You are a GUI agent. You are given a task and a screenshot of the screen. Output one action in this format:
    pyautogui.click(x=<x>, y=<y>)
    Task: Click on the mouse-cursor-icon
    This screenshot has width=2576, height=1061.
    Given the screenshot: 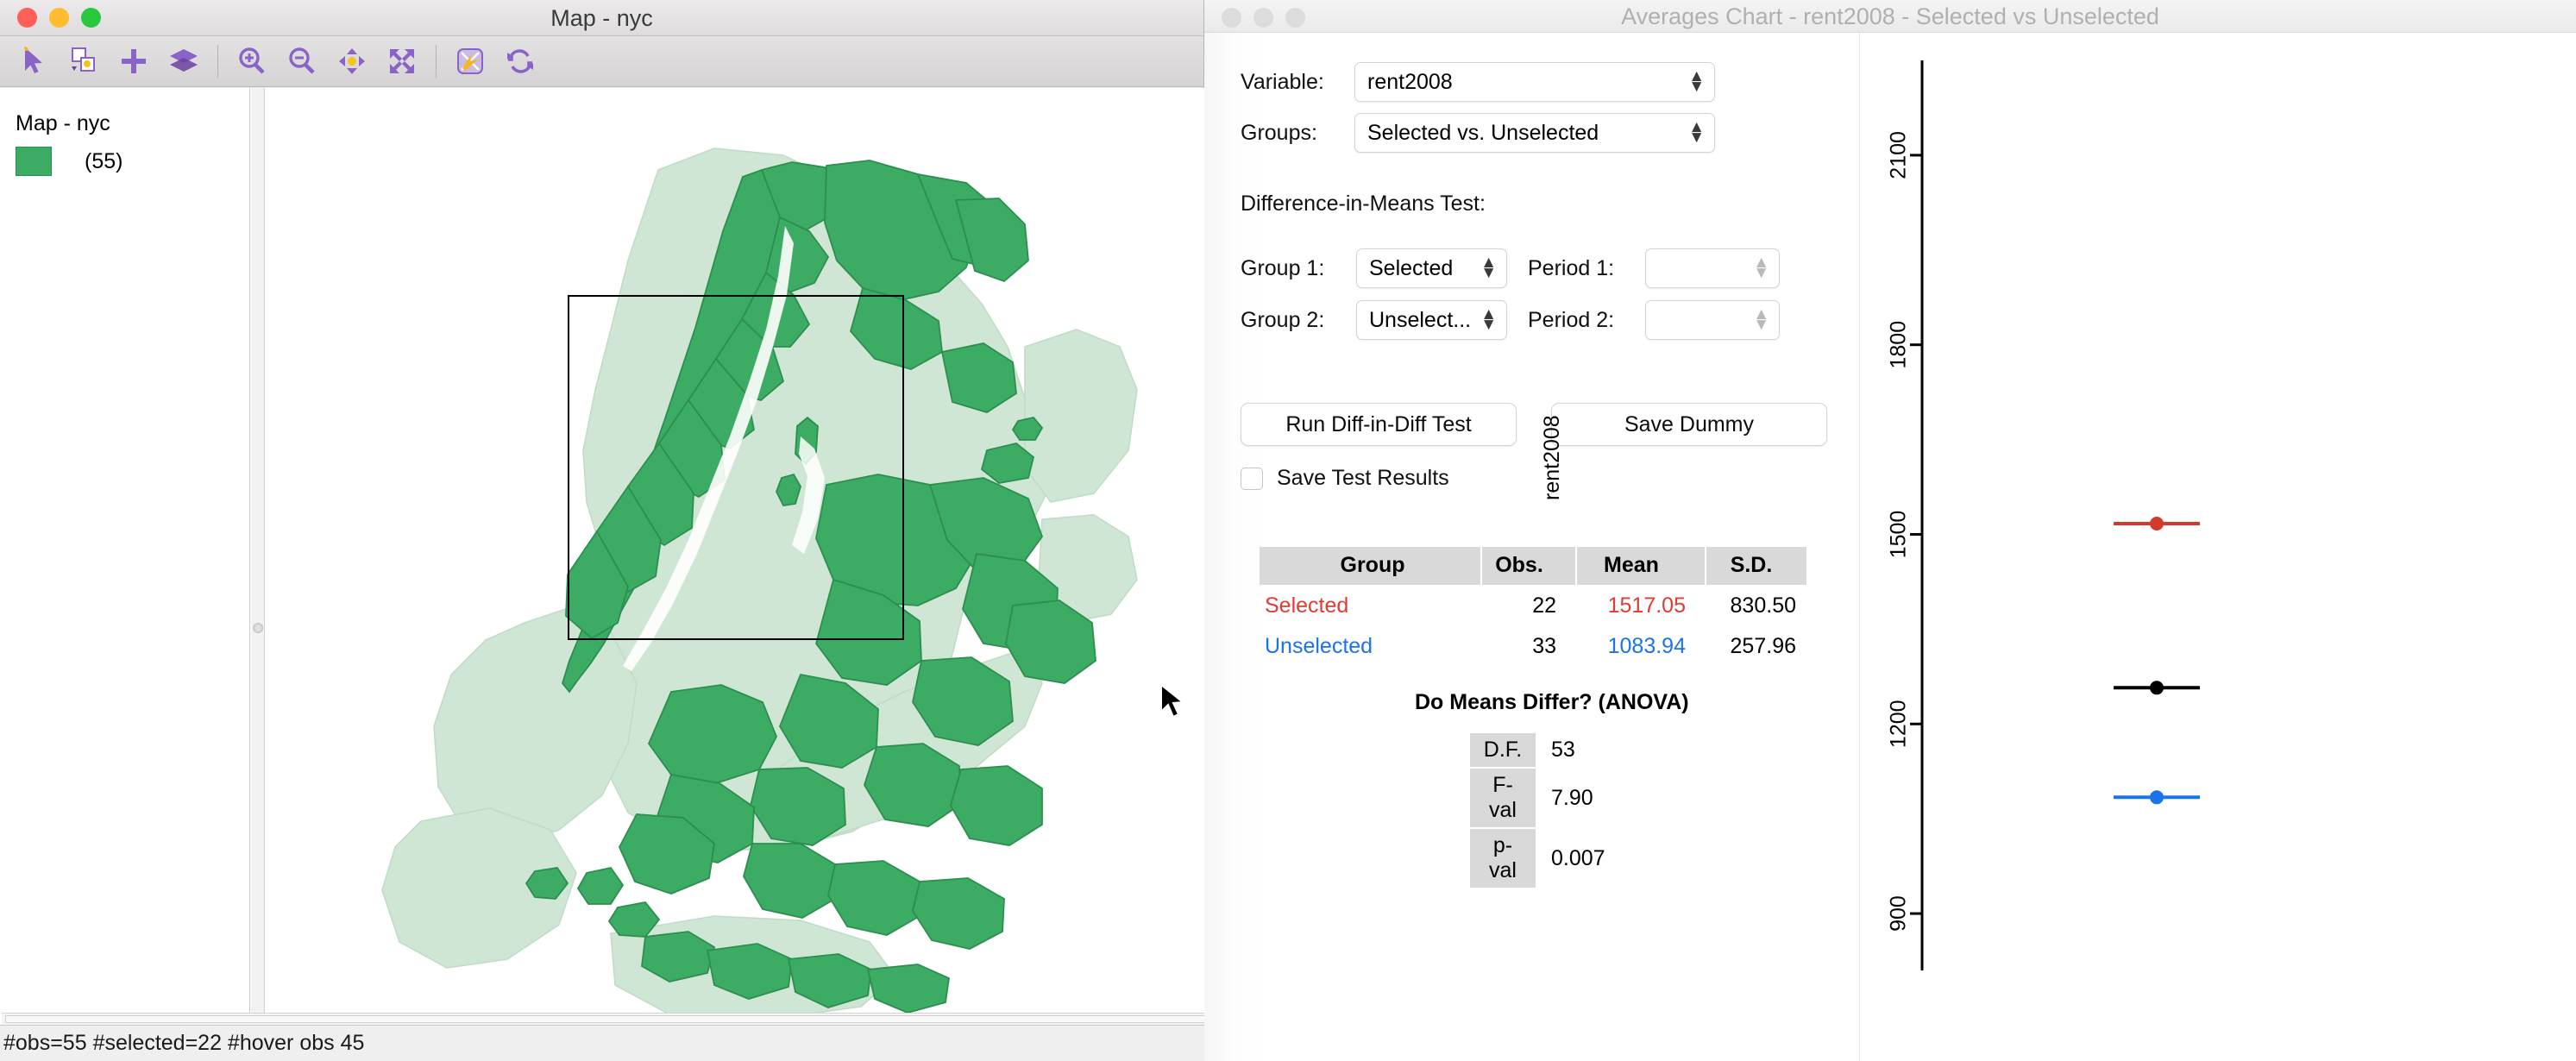 What is the action you would take?
    pyautogui.click(x=1172, y=701)
    